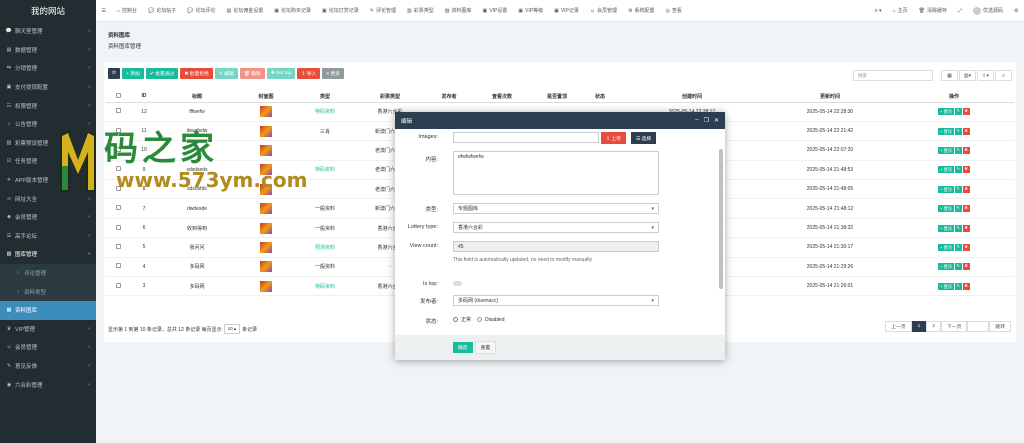  What do you see at coordinates (48, 347) in the screenshot?
I see `sidebar-item: ☺ 会员管理 ‹` at bounding box center [48, 347].